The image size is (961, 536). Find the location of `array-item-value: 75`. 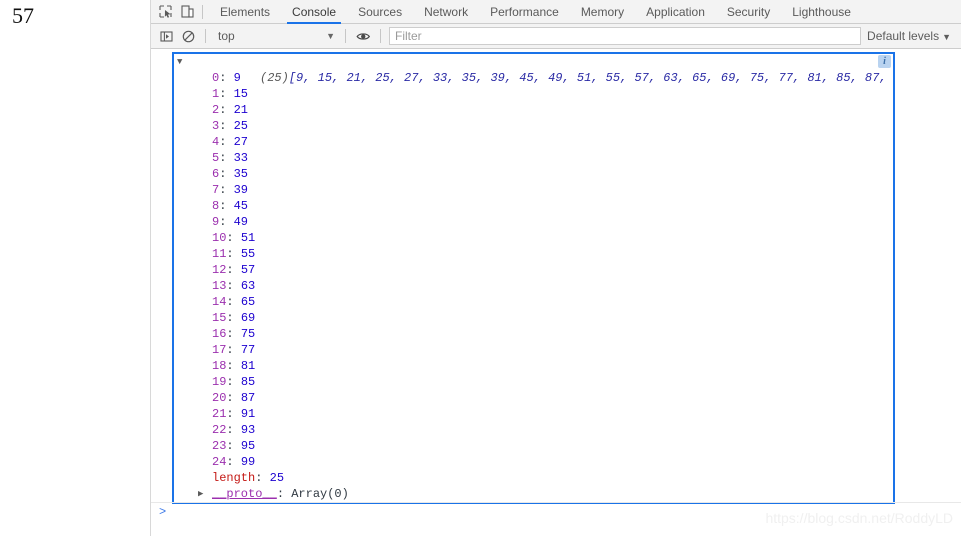

array-item-value: 75 is located at coordinates (248, 334).